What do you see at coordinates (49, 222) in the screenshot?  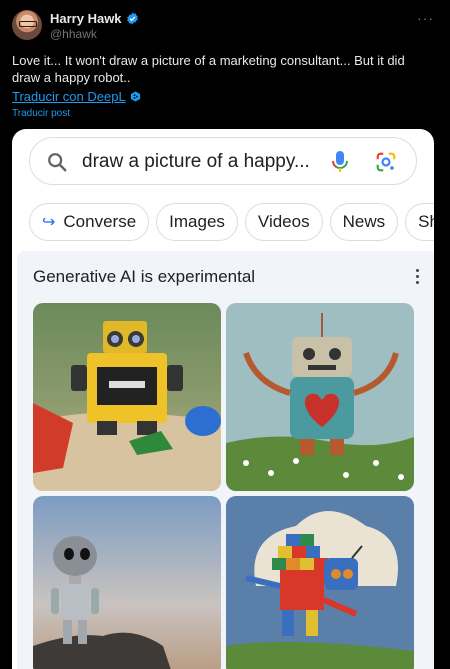 I see `converse-arrow-icon: ↪` at bounding box center [49, 222].